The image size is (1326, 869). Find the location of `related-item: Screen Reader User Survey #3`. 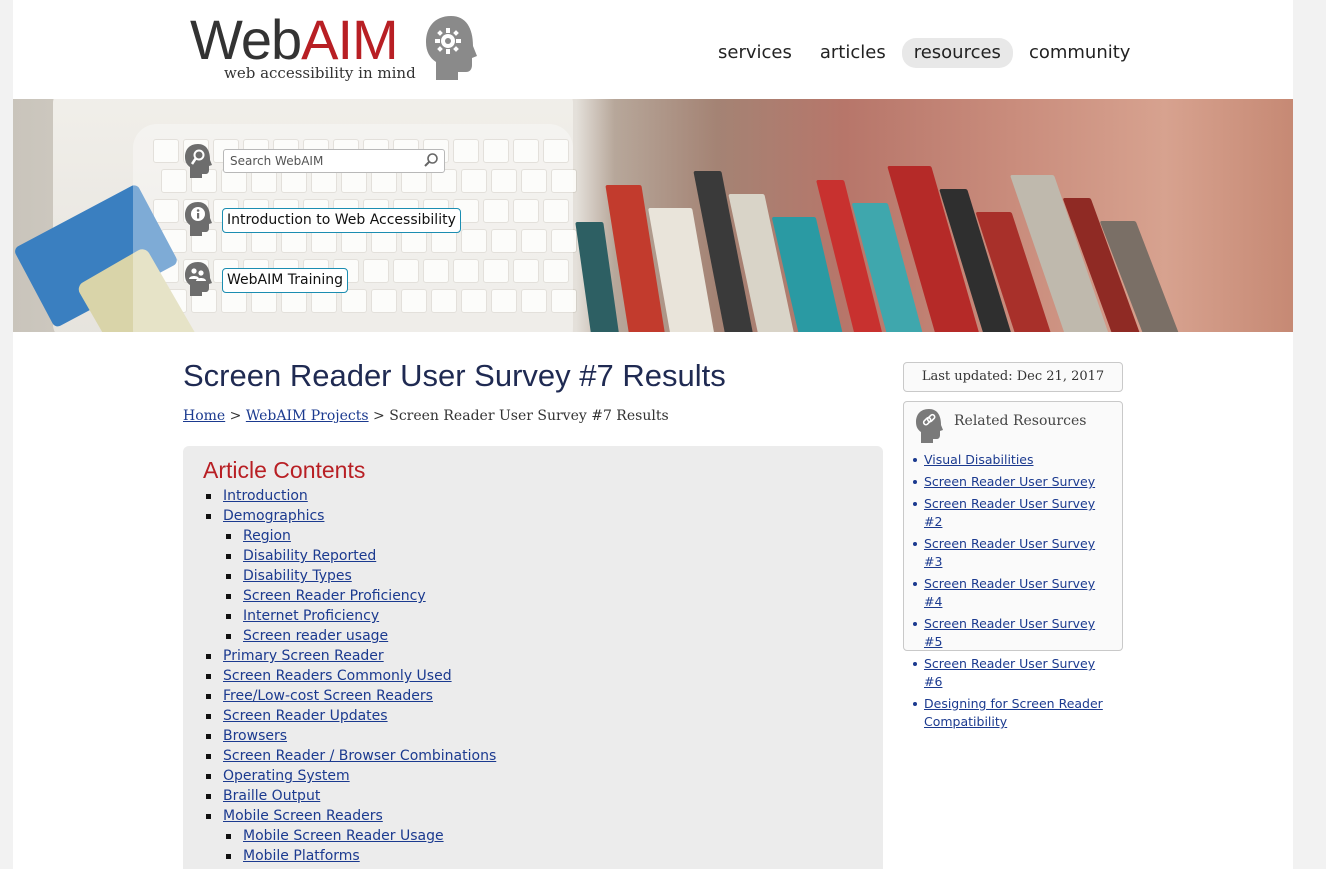

related-item: Screen Reader User Survey #3 is located at coordinates (1014, 553).